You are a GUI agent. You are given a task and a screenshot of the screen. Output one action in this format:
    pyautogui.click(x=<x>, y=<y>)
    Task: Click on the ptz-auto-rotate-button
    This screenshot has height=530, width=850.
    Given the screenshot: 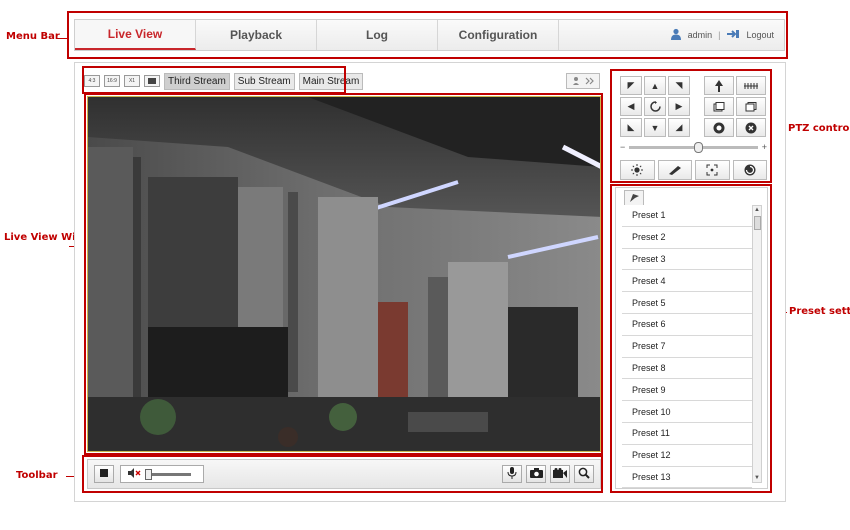 What is the action you would take?
    pyautogui.click(x=655, y=106)
    